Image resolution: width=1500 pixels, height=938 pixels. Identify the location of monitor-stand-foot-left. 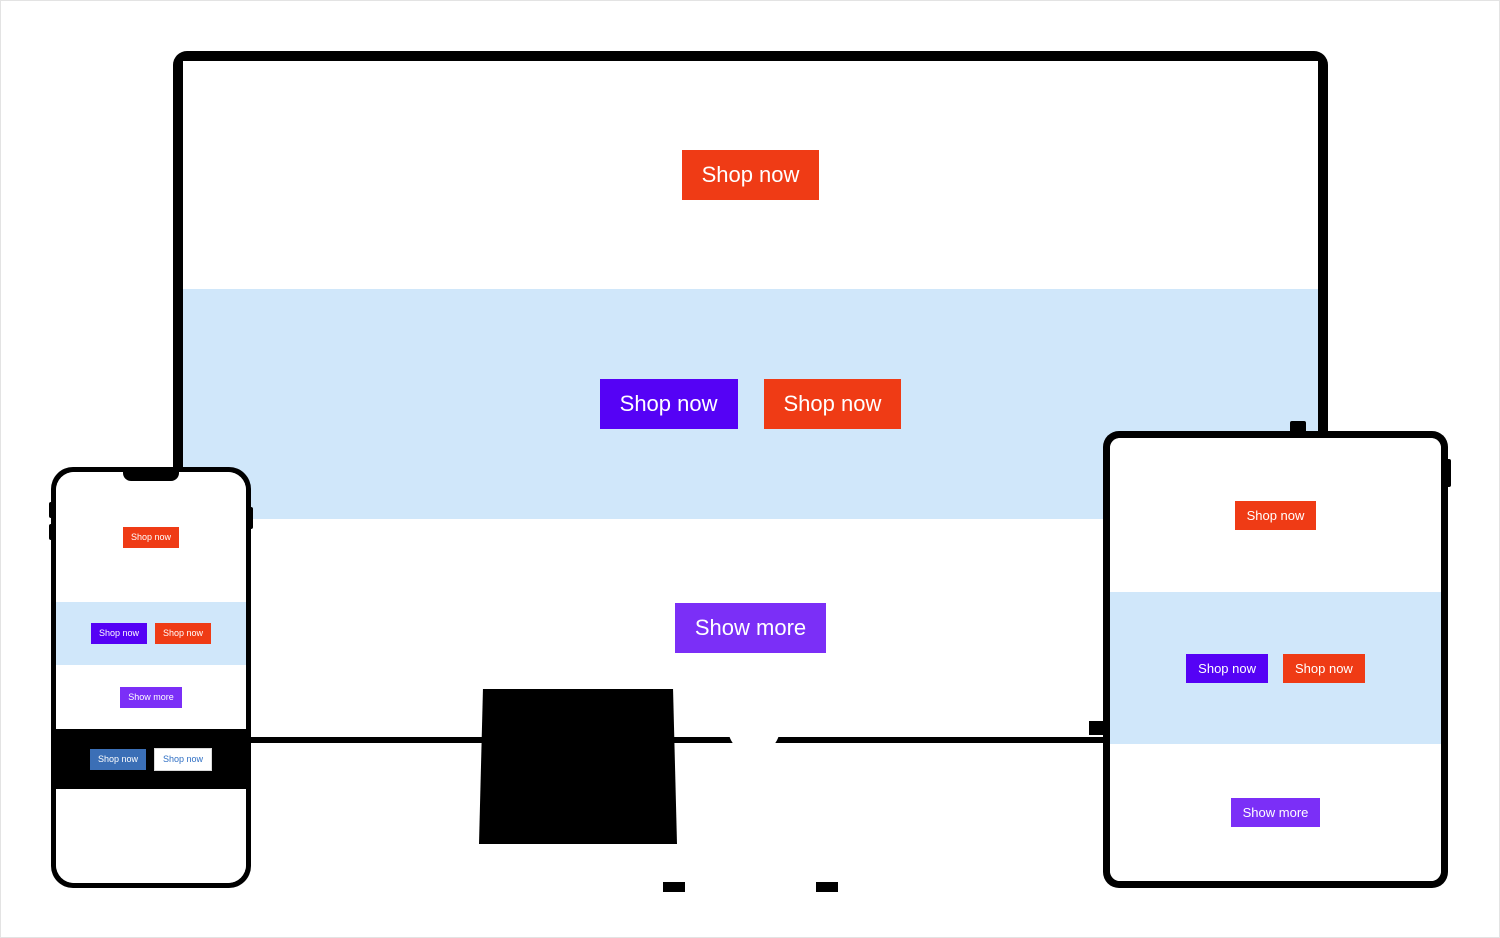
(674, 887).